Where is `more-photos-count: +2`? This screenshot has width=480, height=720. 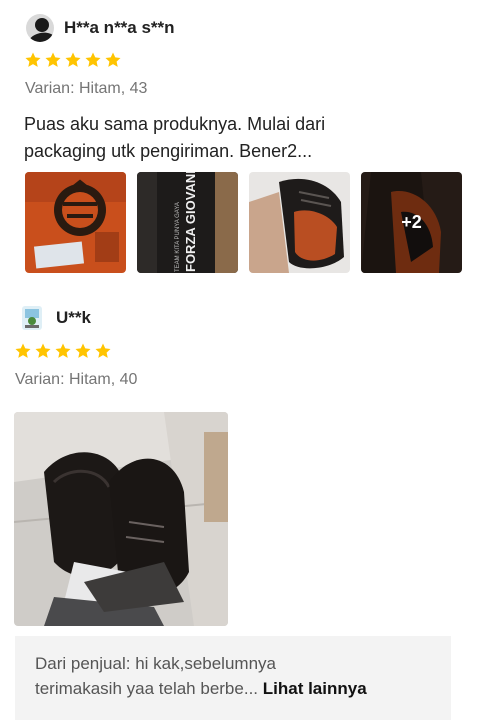 more-photos-count: +2 is located at coordinates (411, 222).